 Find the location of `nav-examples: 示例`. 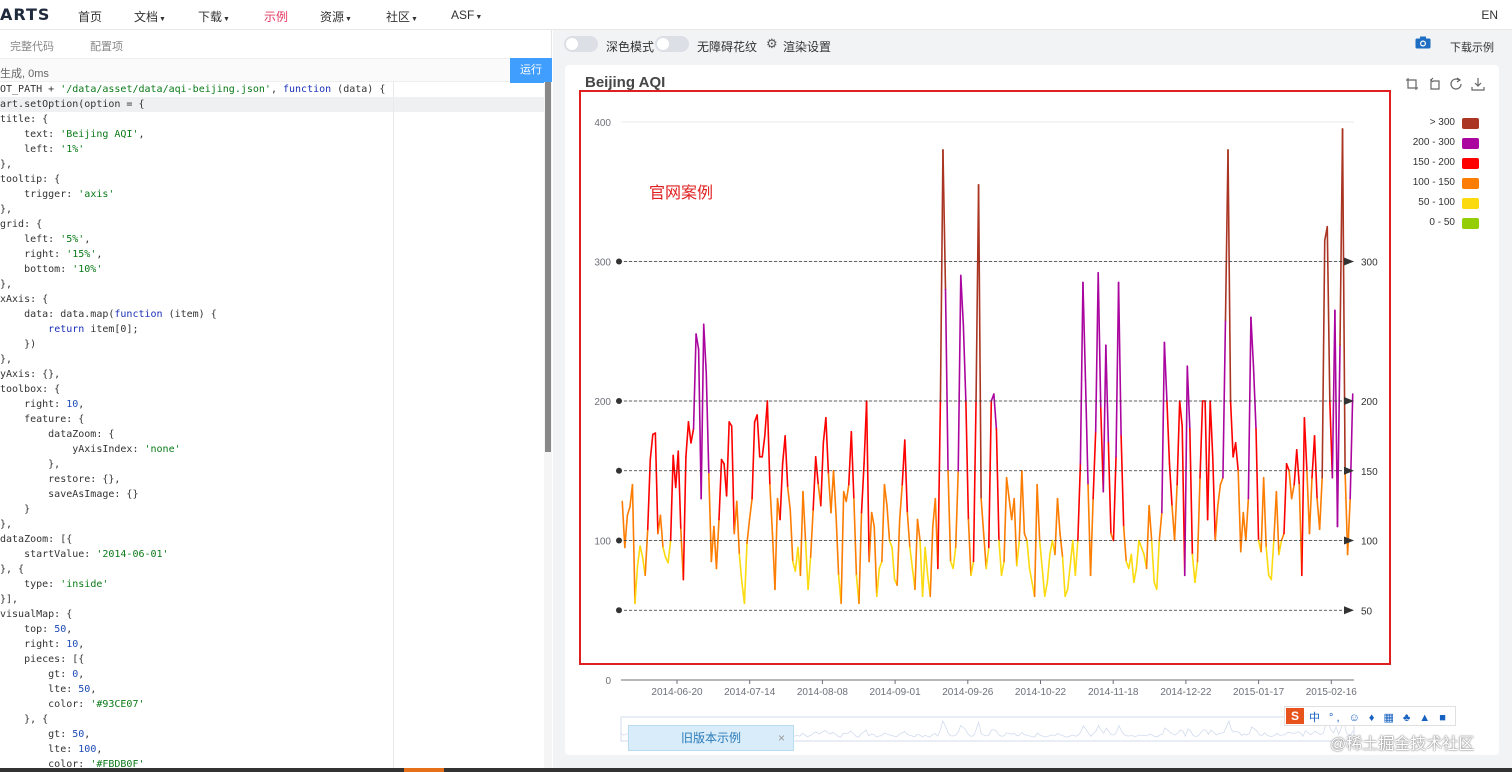

nav-examples: 示例 is located at coordinates (276, 16).